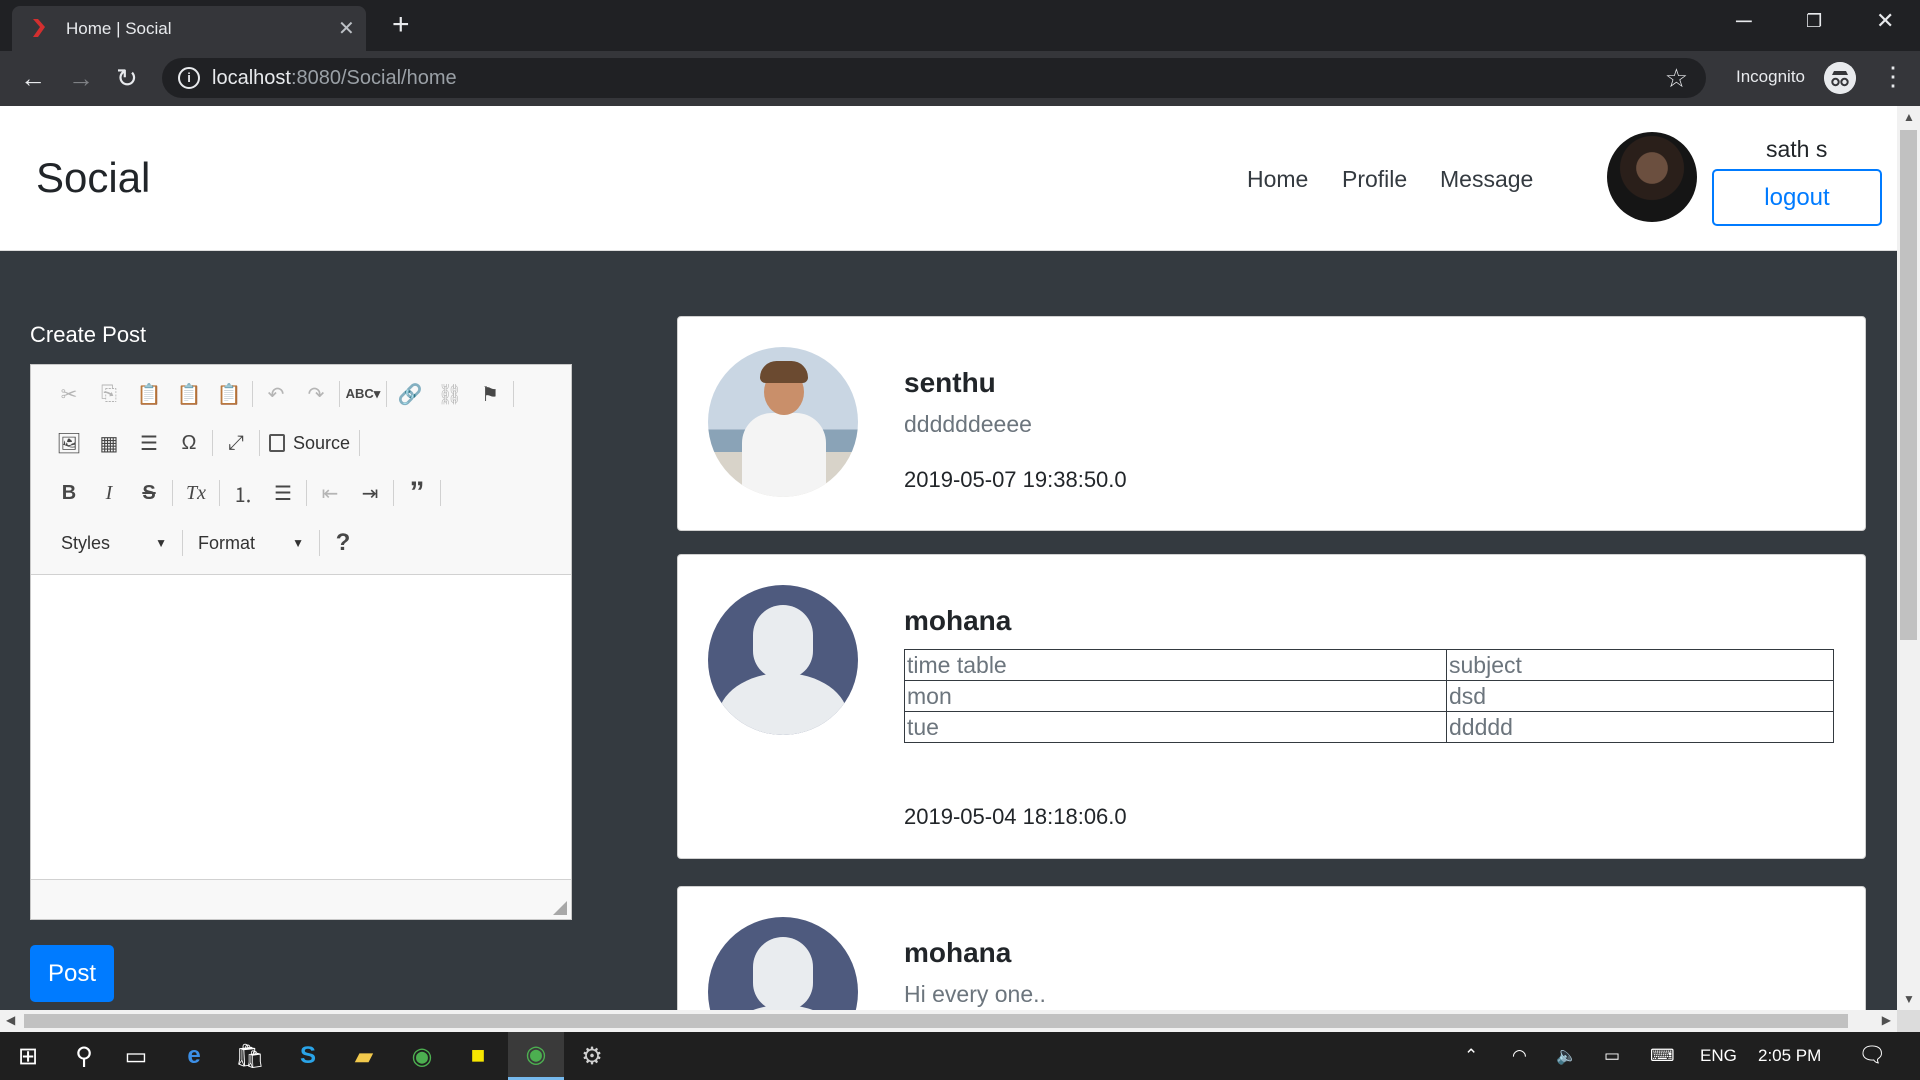 The image size is (1920, 1080). I want to click on resize-grip-icon, so click(560, 908).